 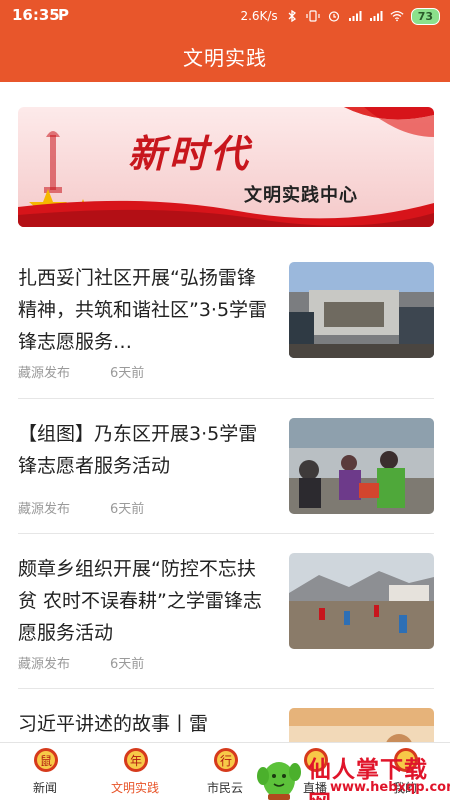 I want to click on banner-wave, so click(x=226, y=213).